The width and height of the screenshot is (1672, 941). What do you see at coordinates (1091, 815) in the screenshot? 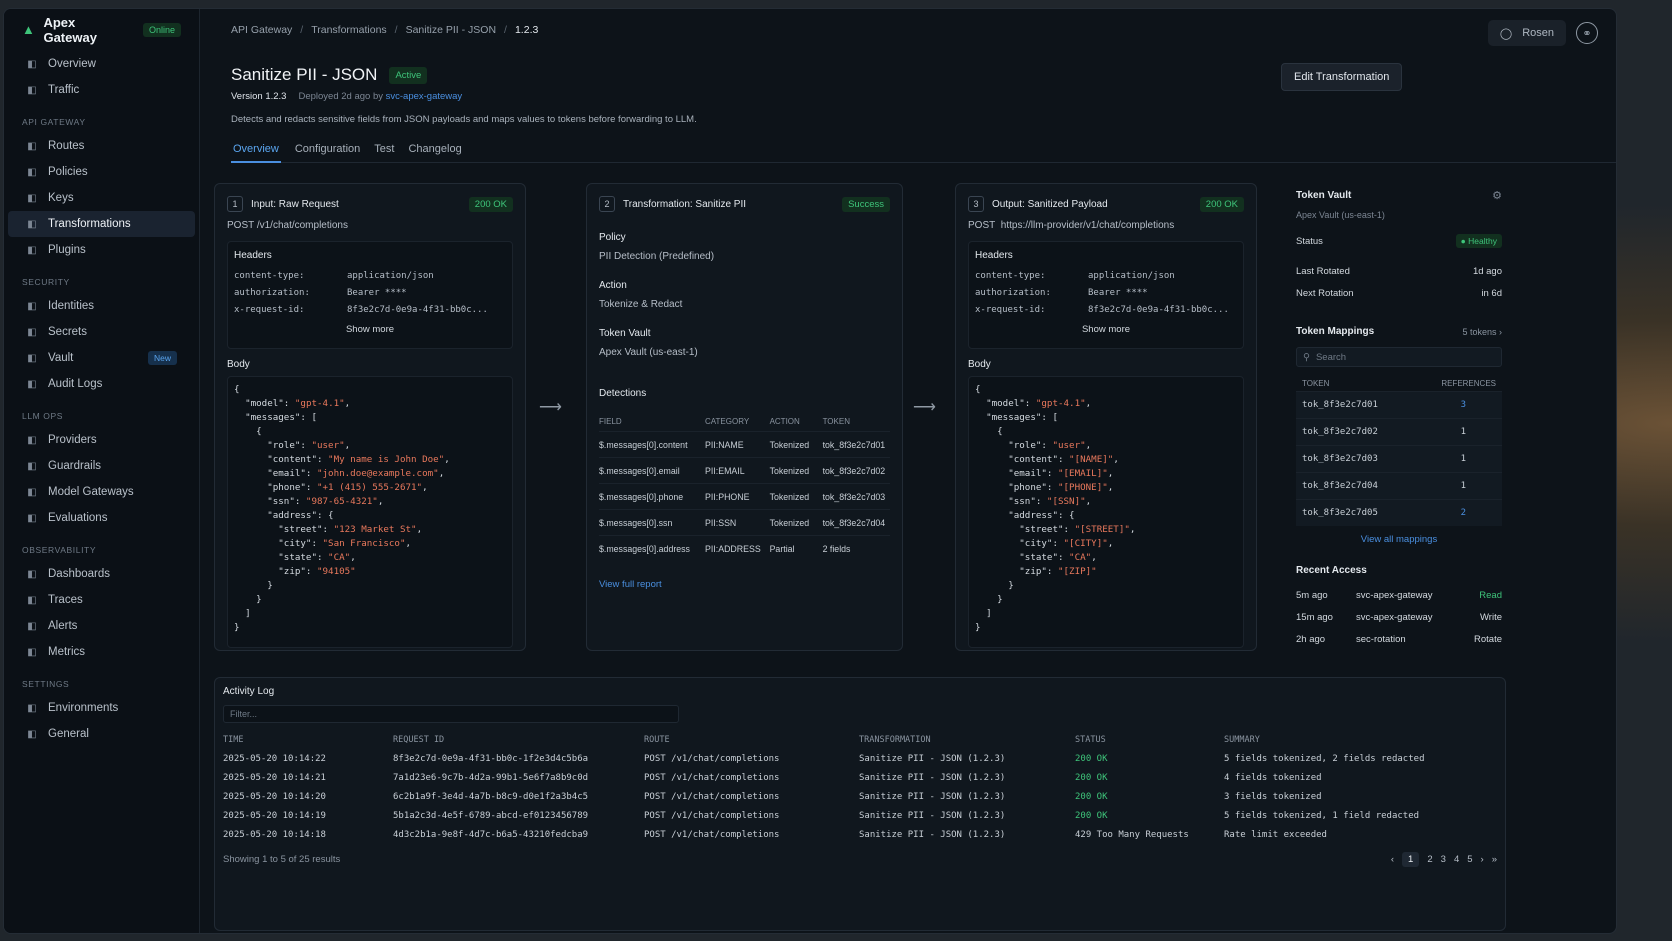
I see `log-cell: 200 OK` at bounding box center [1091, 815].